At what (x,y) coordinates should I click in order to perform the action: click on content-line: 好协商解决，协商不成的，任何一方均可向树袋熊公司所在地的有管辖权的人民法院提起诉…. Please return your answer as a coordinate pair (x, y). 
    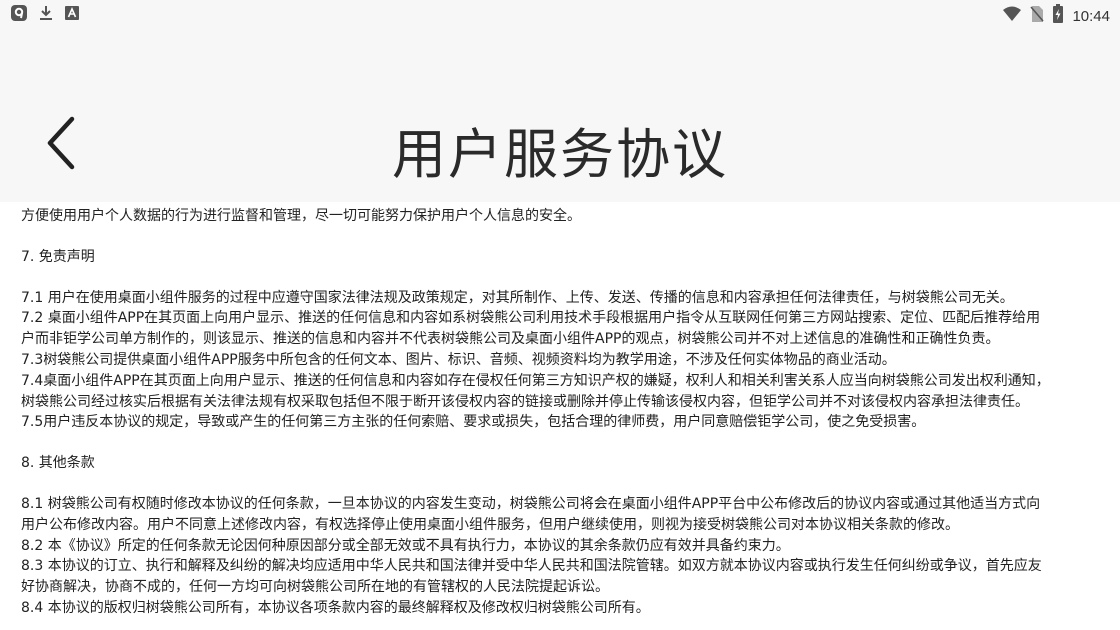
    Looking at the image, I should click on (315, 587).